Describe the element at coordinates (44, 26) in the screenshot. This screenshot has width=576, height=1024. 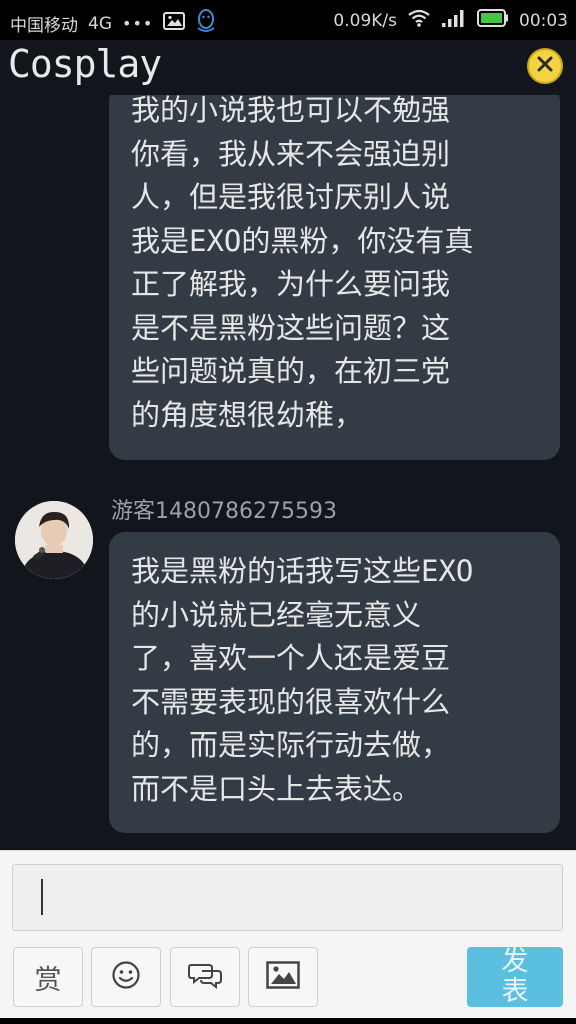
I see `carrier-name: 中国移动` at that location.